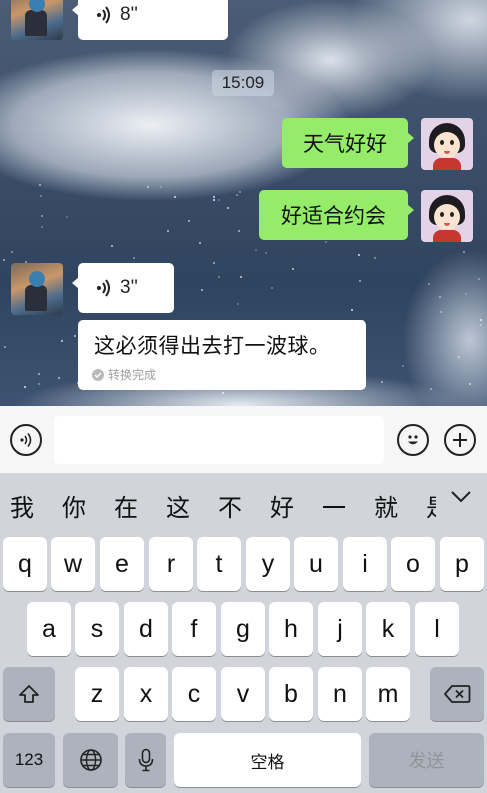 The height and width of the screenshot is (793, 487). I want to click on key-p: p, so click(462, 564).